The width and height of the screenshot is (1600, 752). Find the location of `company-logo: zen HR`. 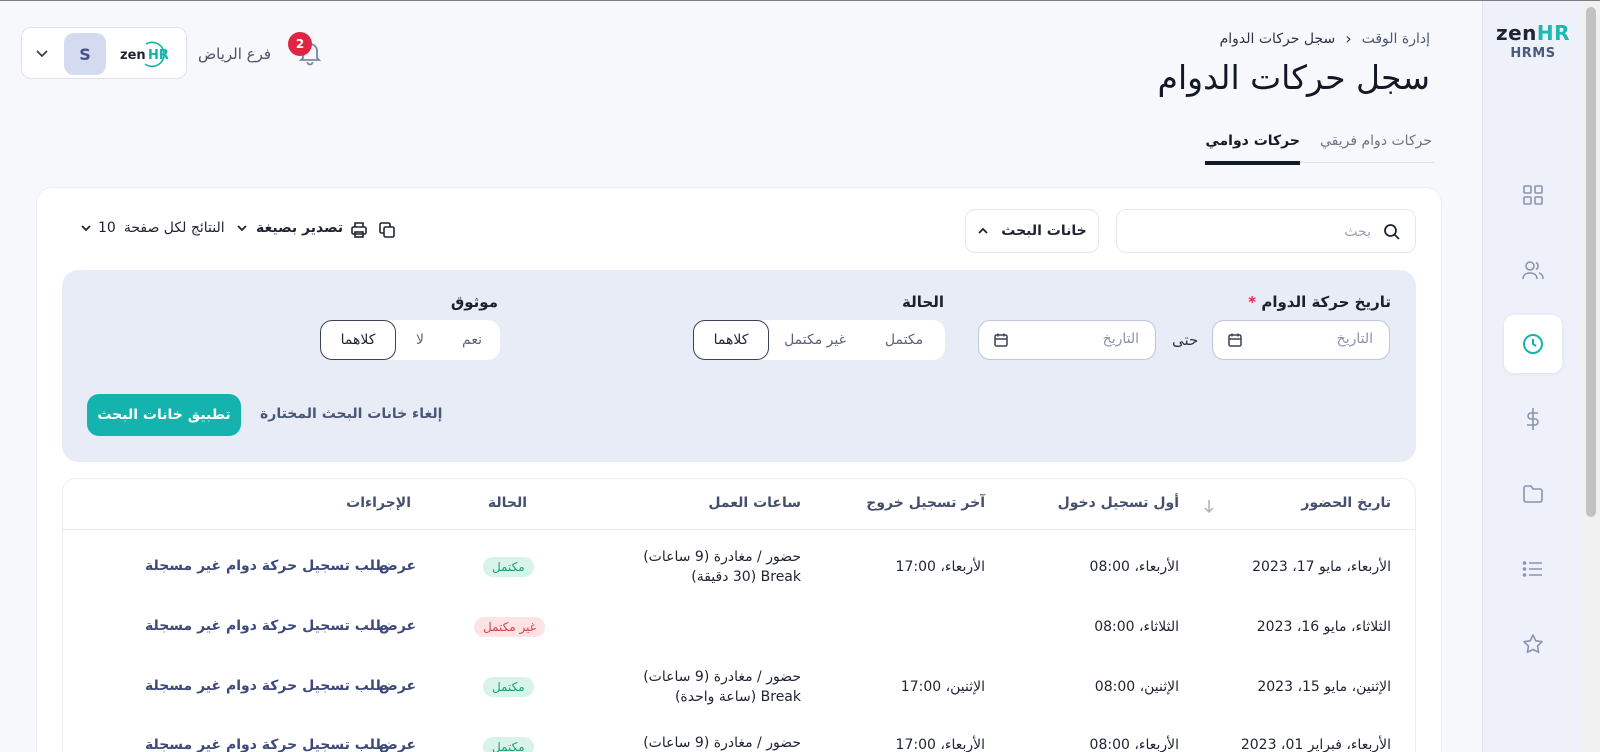

company-logo: zen HR is located at coordinates (144, 54).